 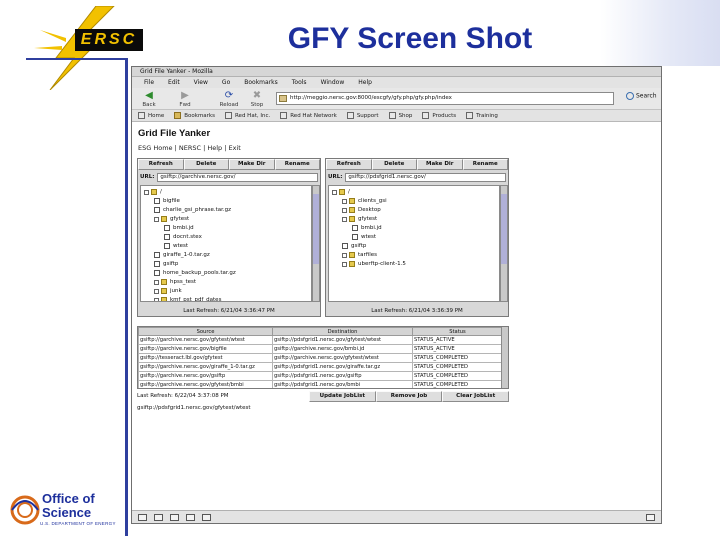 What do you see at coordinates (349, 164) in the screenshot?
I see `right-refresh-button: Refresh` at bounding box center [349, 164].